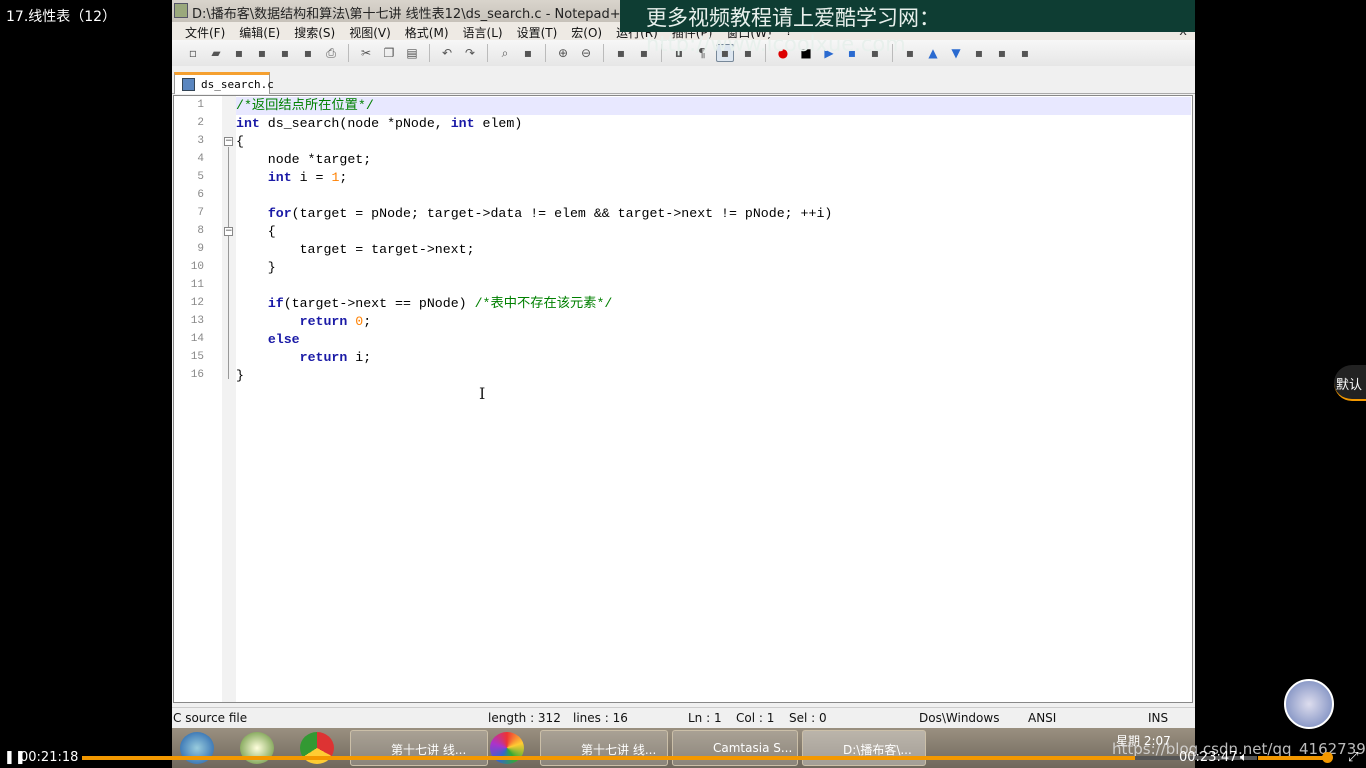  What do you see at coordinates (240, 376) in the screenshot?
I see `code-line: }` at bounding box center [240, 376].